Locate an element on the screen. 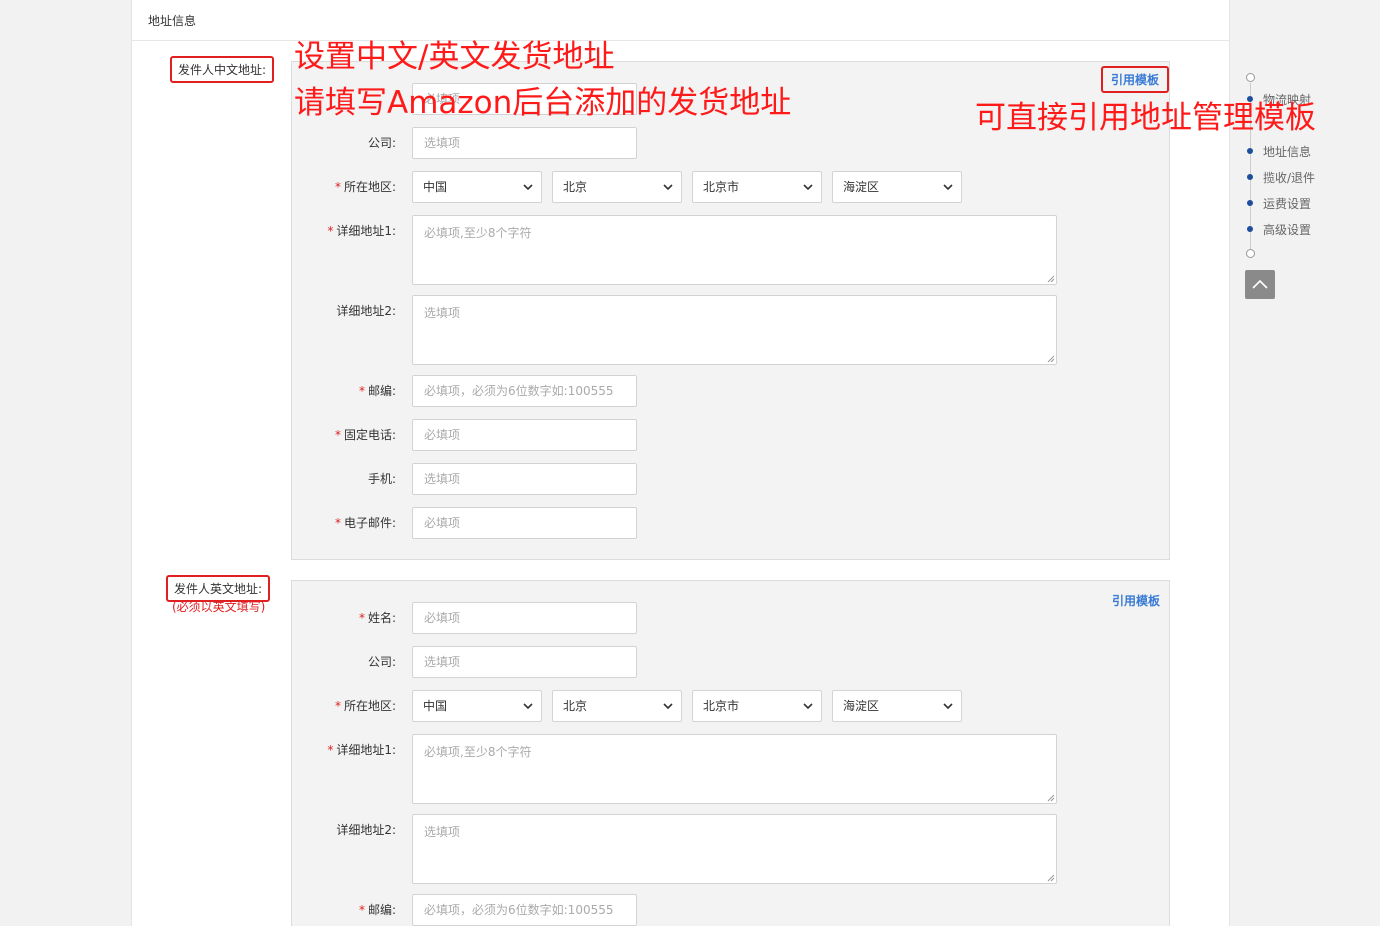 This screenshot has height=926, width=1380. nav-end-ring-icon is located at coordinates (1250, 253).